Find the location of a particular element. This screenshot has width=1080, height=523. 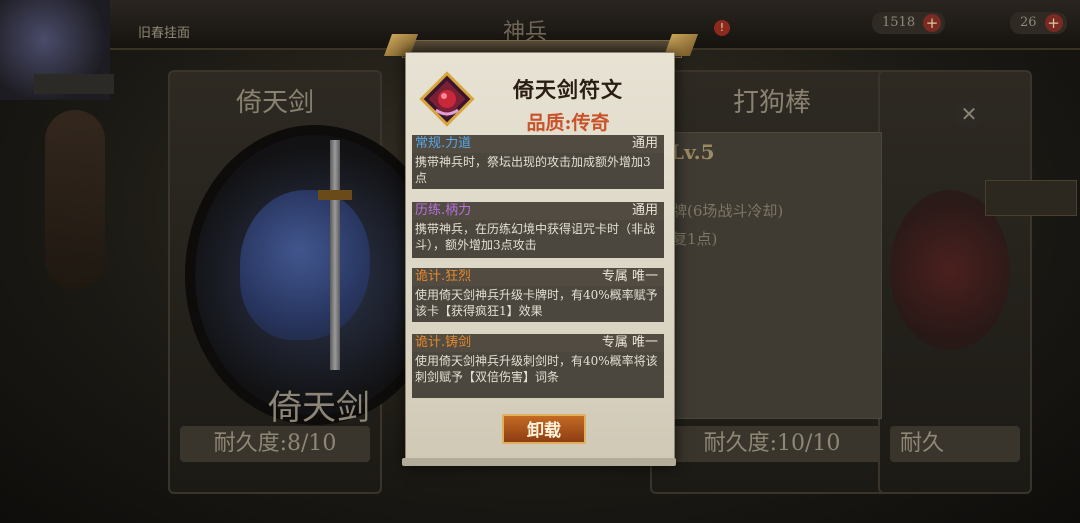

player-tag is located at coordinates (74, 84).